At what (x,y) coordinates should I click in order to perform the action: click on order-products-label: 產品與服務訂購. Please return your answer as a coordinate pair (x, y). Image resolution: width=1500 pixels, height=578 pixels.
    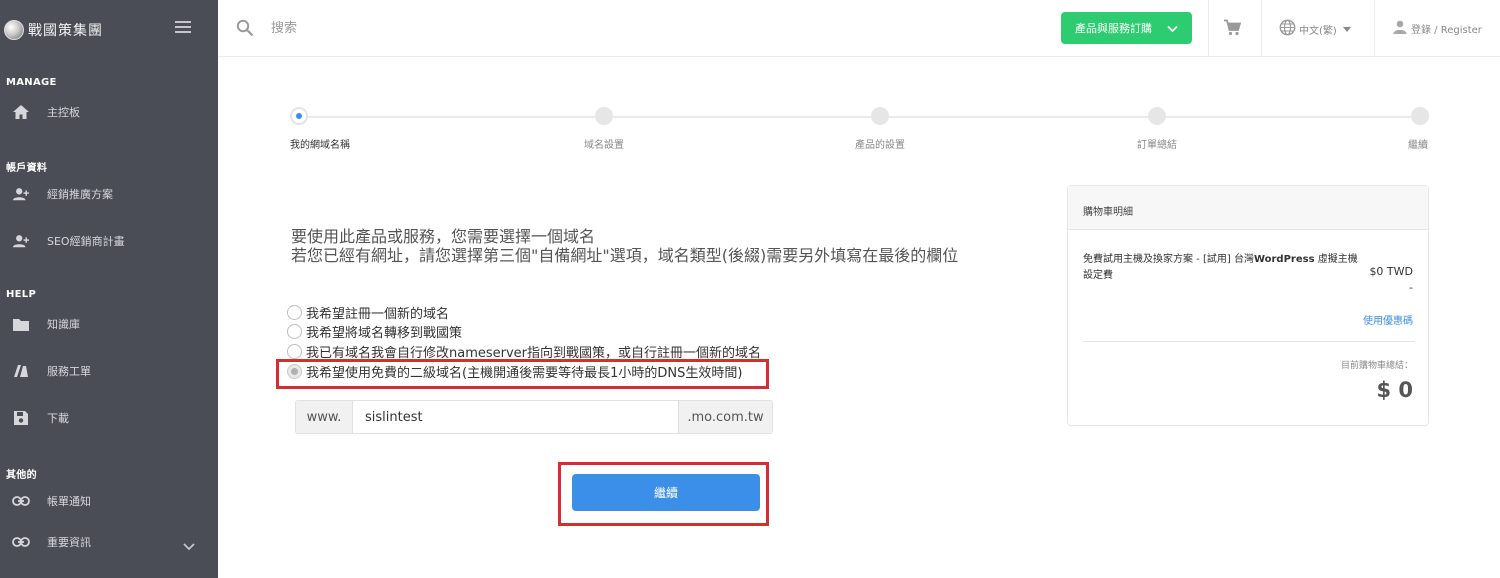
    Looking at the image, I should click on (1113, 28).